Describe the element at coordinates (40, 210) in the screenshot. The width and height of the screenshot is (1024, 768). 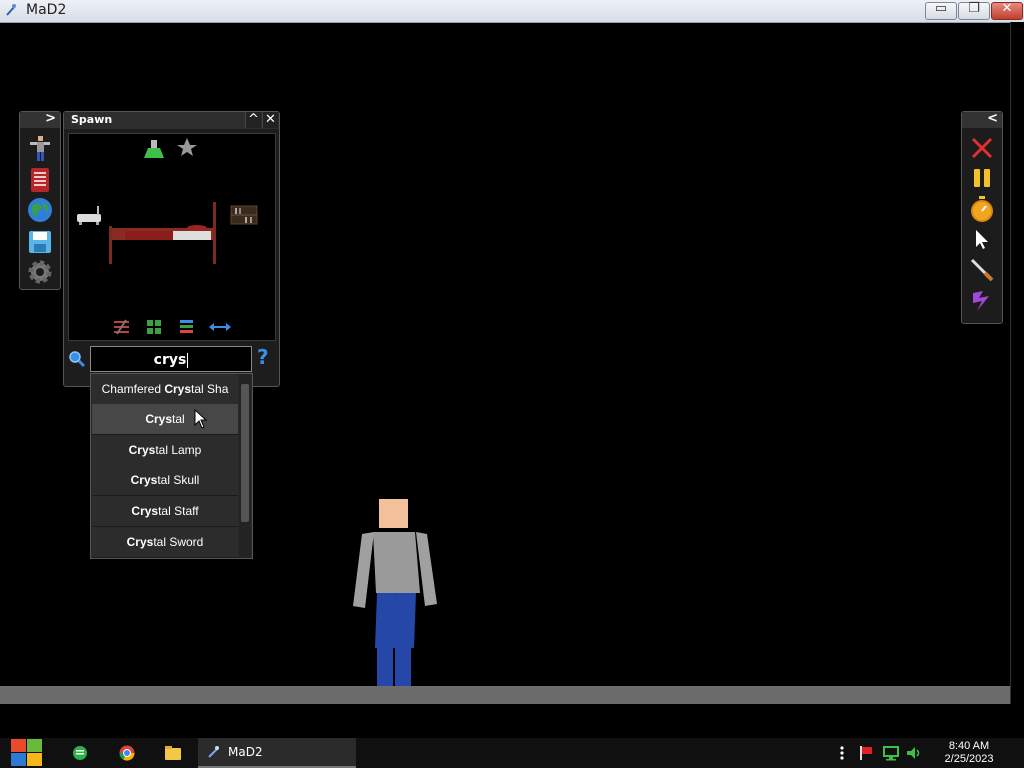
I see `globe-icon` at that location.